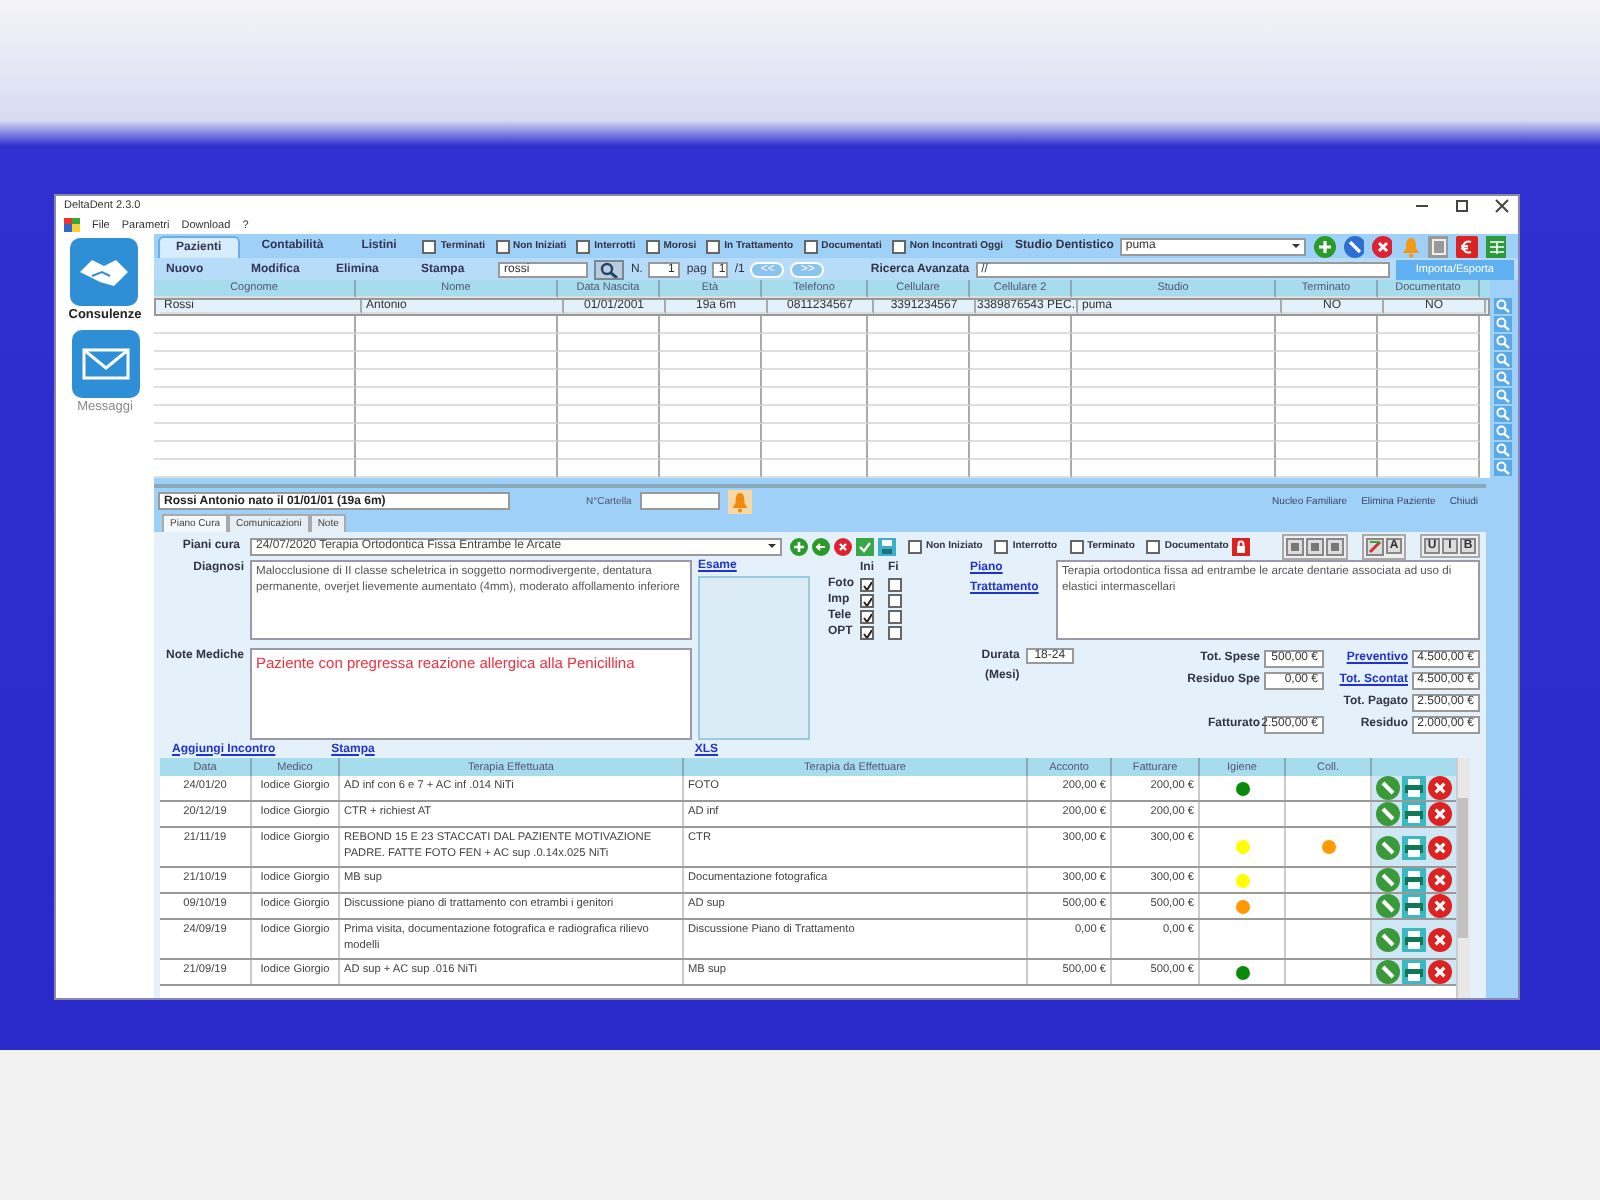  Describe the element at coordinates (1462, 206) in the screenshot. I see `maximize-icon` at that location.